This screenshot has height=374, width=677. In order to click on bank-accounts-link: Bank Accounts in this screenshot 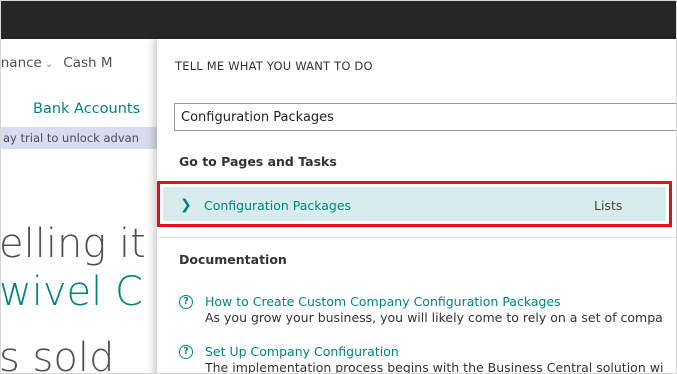, I will do `click(86, 109)`.